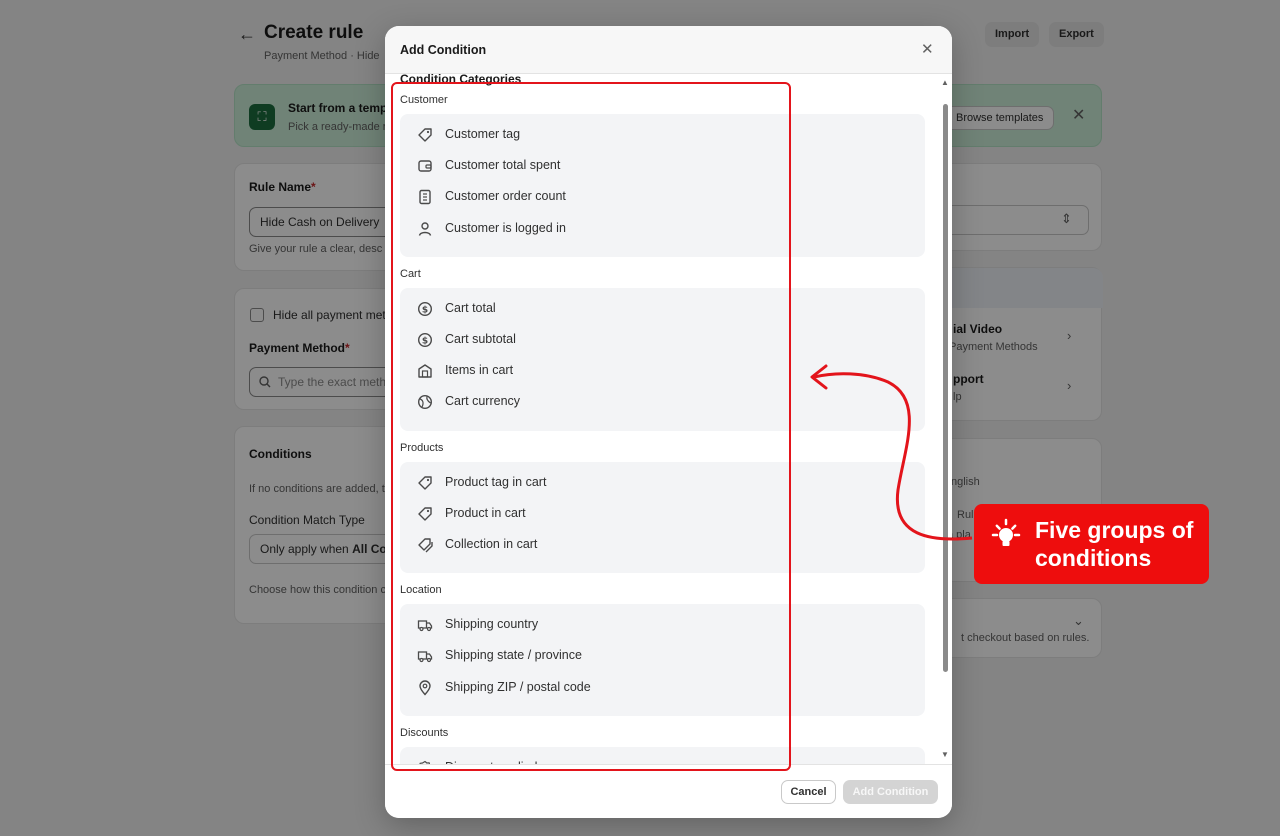 Image resolution: width=1280 pixels, height=836 pixels. I want to click on modal-title: Add Condition, so click(443, 50).